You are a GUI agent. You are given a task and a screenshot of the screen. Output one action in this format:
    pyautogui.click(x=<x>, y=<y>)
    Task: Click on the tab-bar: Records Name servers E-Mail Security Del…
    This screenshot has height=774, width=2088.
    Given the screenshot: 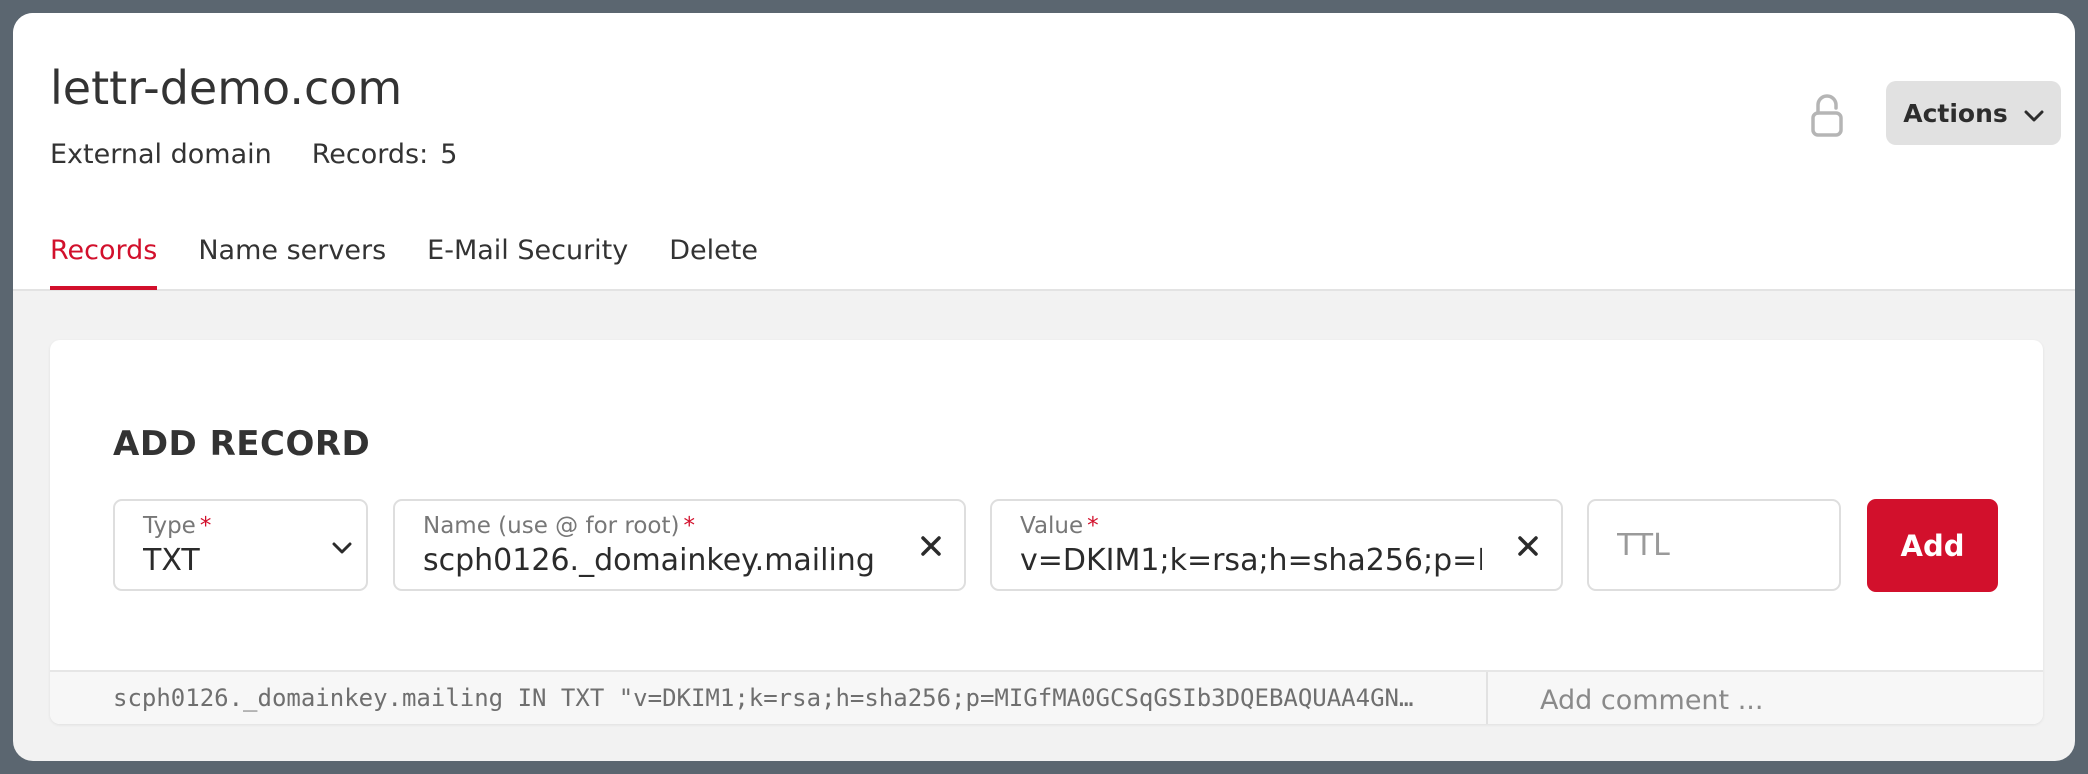 What is the action you would take?
    pyautogui.click(x=404, y=262)
    